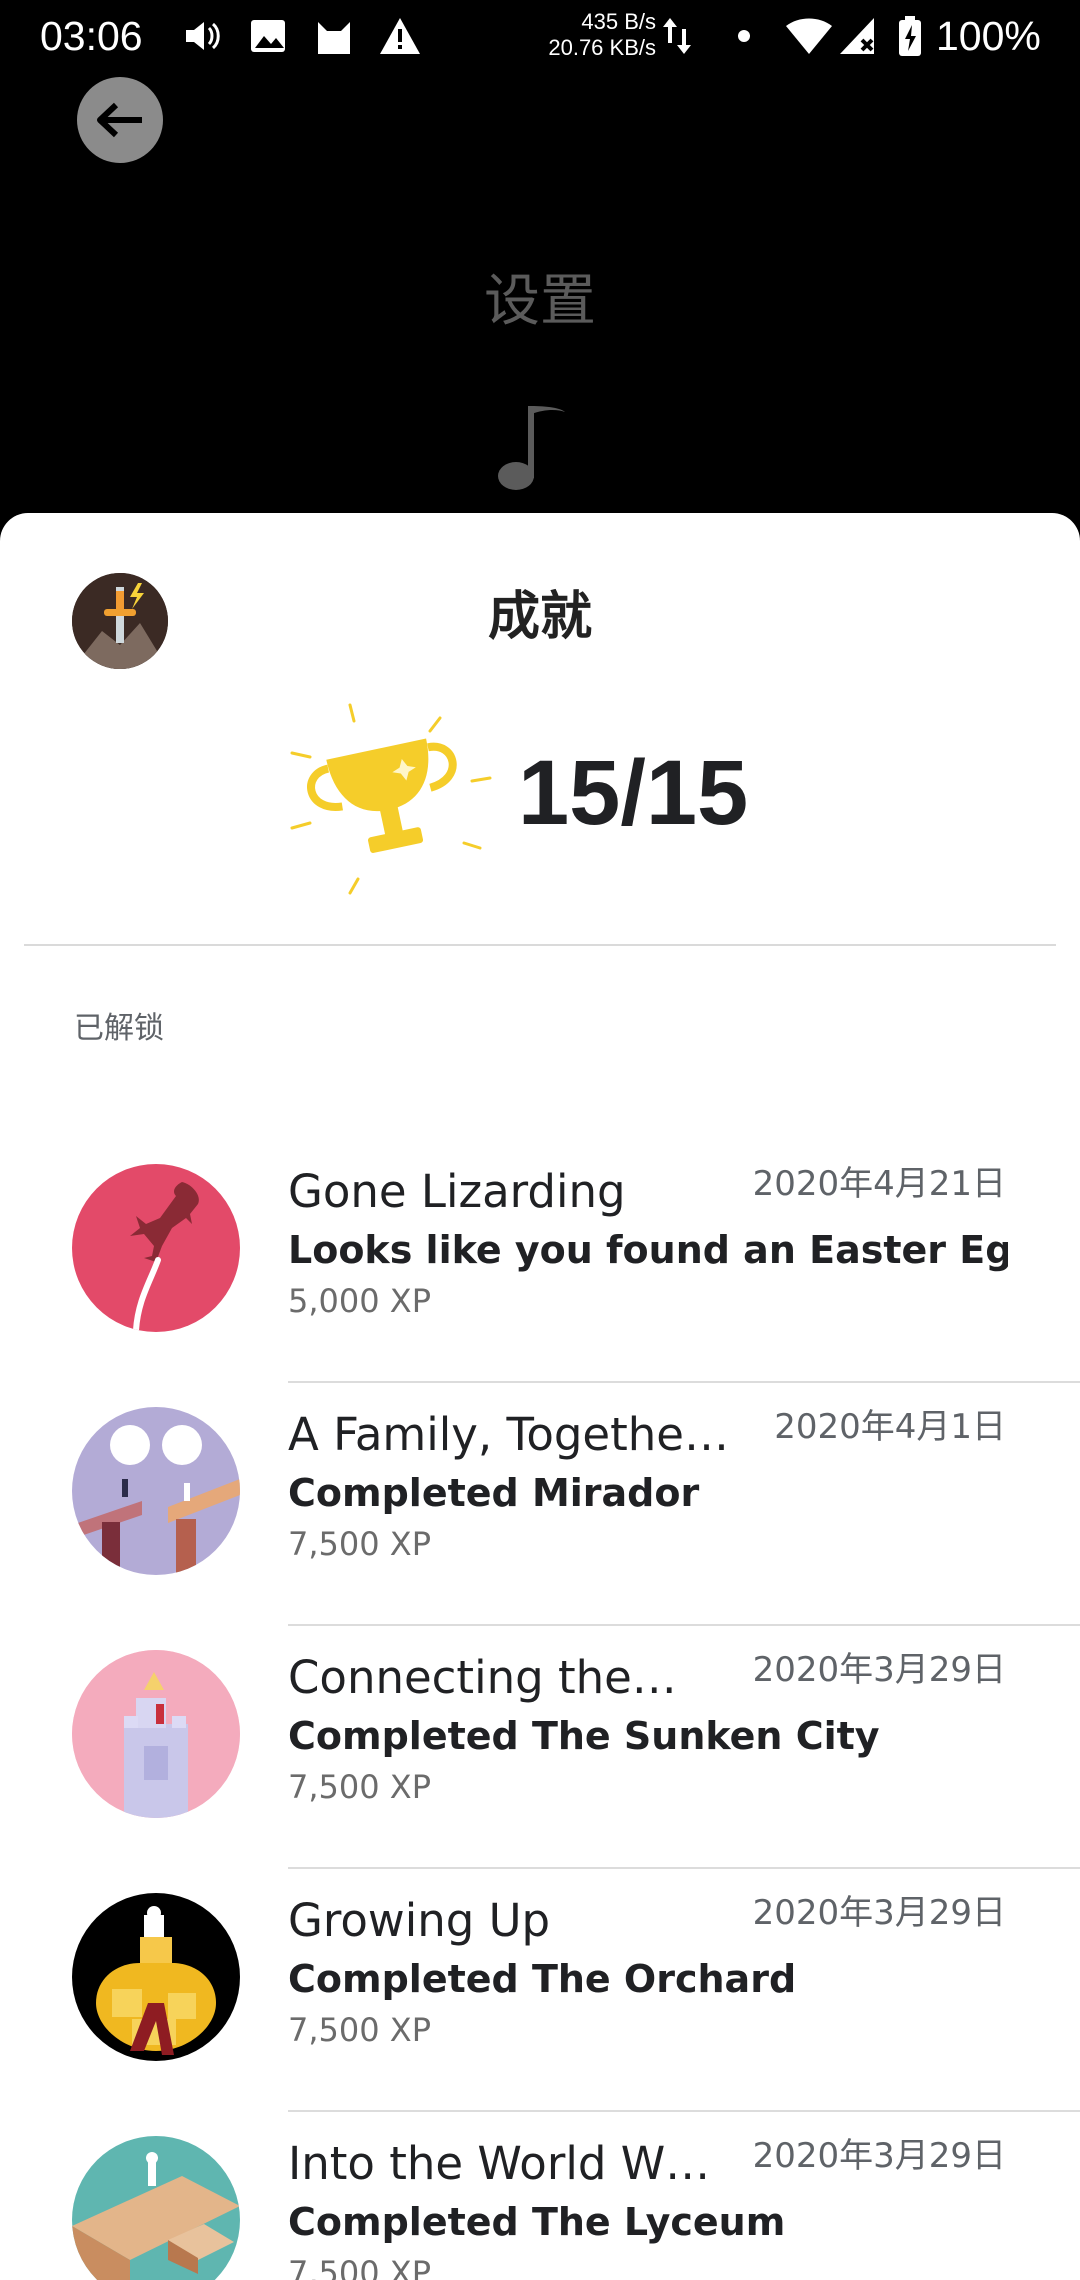 The height and width of the screenshot is (2280, 1080). I want to click on status-time: 03:06, so click(91, 36).